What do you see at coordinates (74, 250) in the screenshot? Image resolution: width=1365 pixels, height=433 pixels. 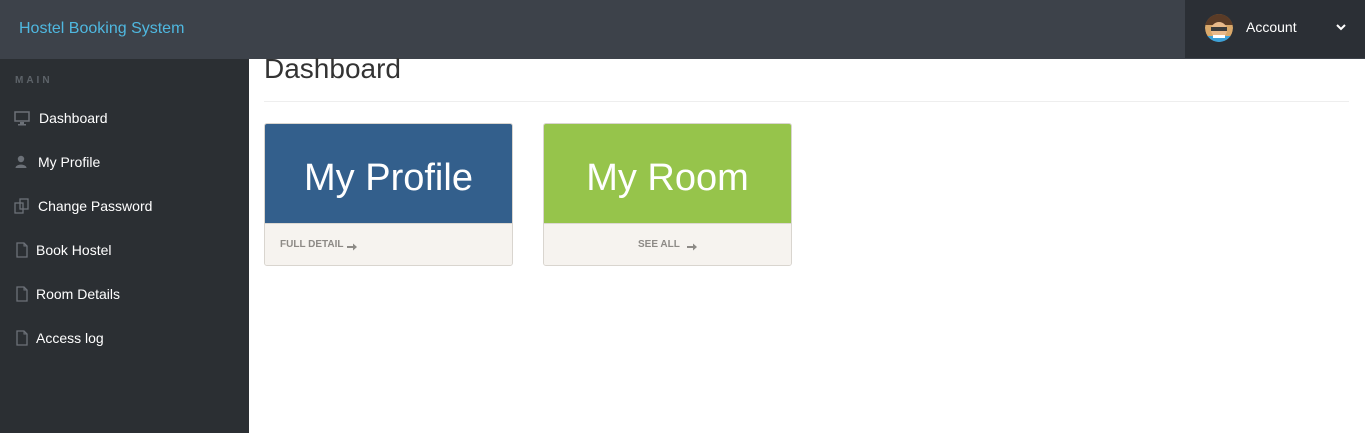 I see `sidebar-item-label: Book Hostel` at bounding box center [74, 250].